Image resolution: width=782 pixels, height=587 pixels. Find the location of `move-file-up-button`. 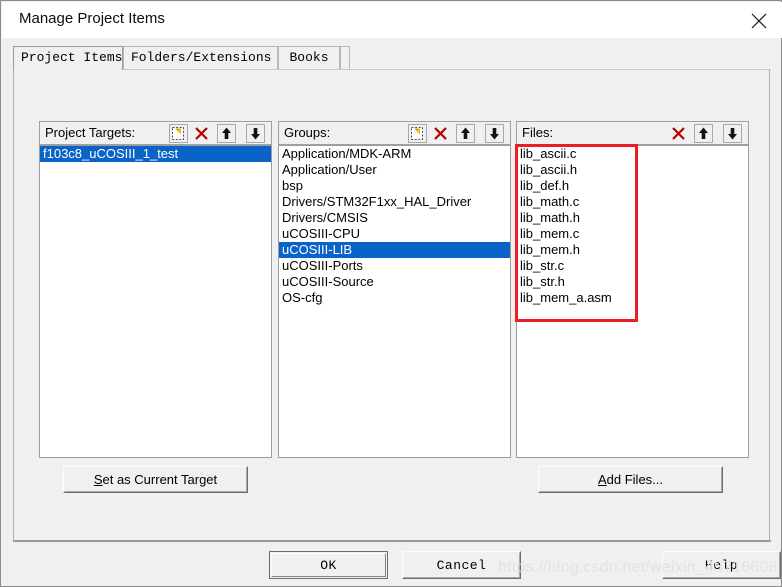

move-file-up-button is located at coordinates (703, 133).